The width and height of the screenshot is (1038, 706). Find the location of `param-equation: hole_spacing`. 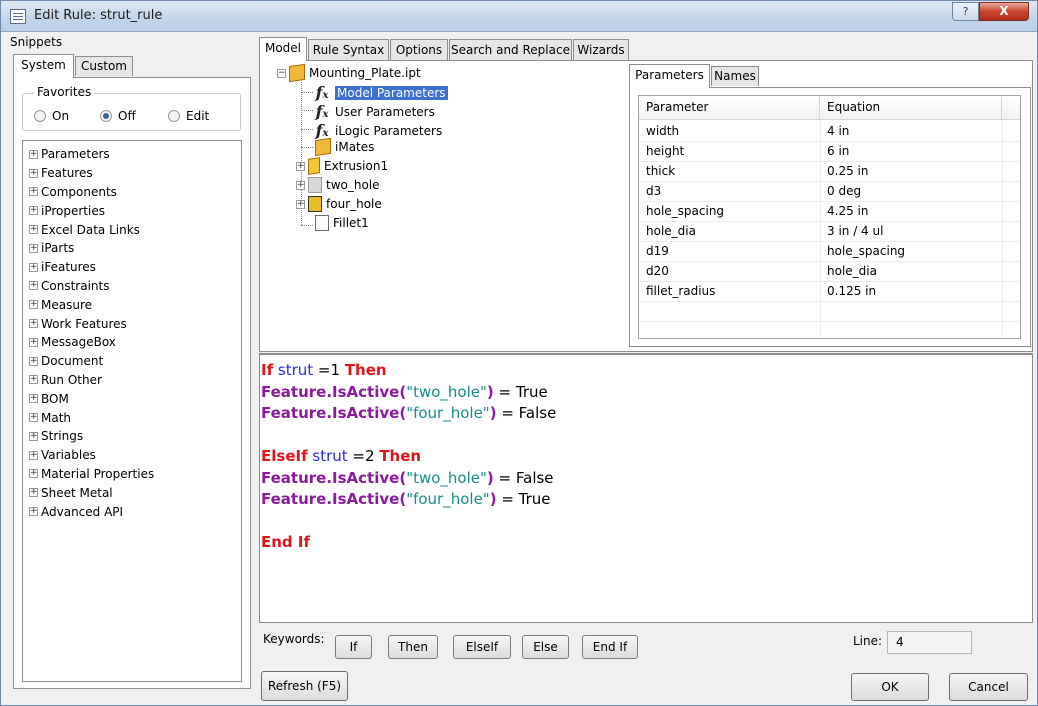

param-equation: hole_spacing is located at coordinates (866, 251).